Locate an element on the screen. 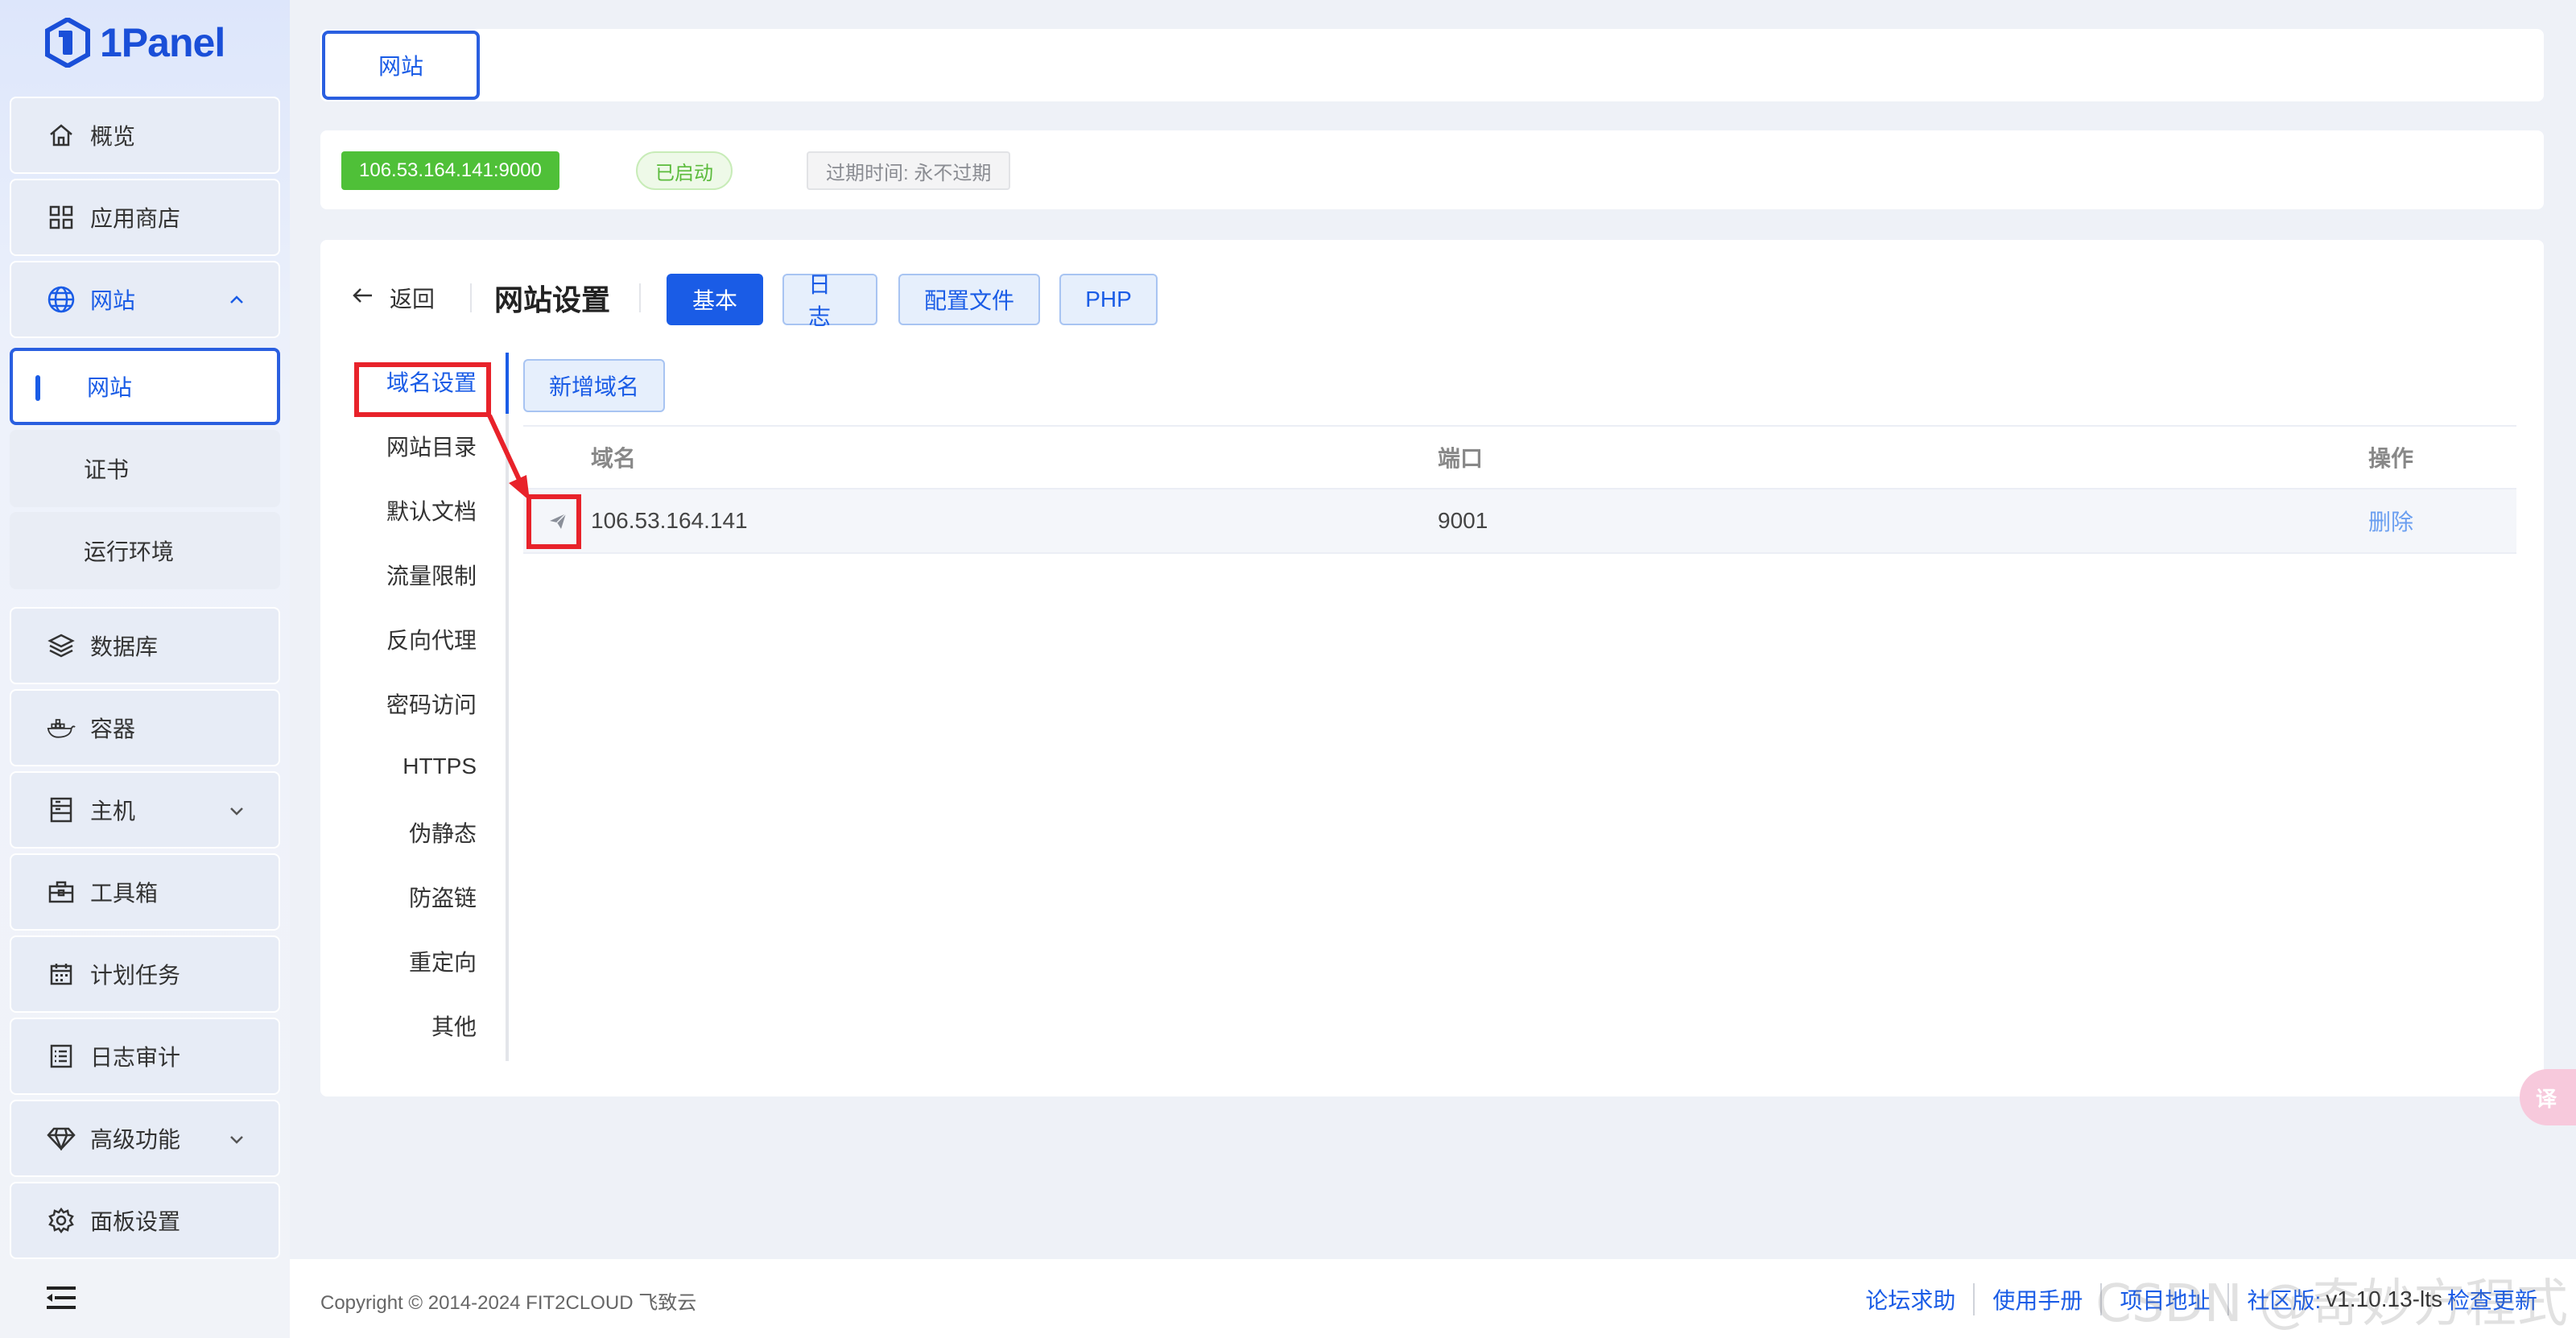  manual-link: 使用手册 is located at coordinates (2039, 1299).